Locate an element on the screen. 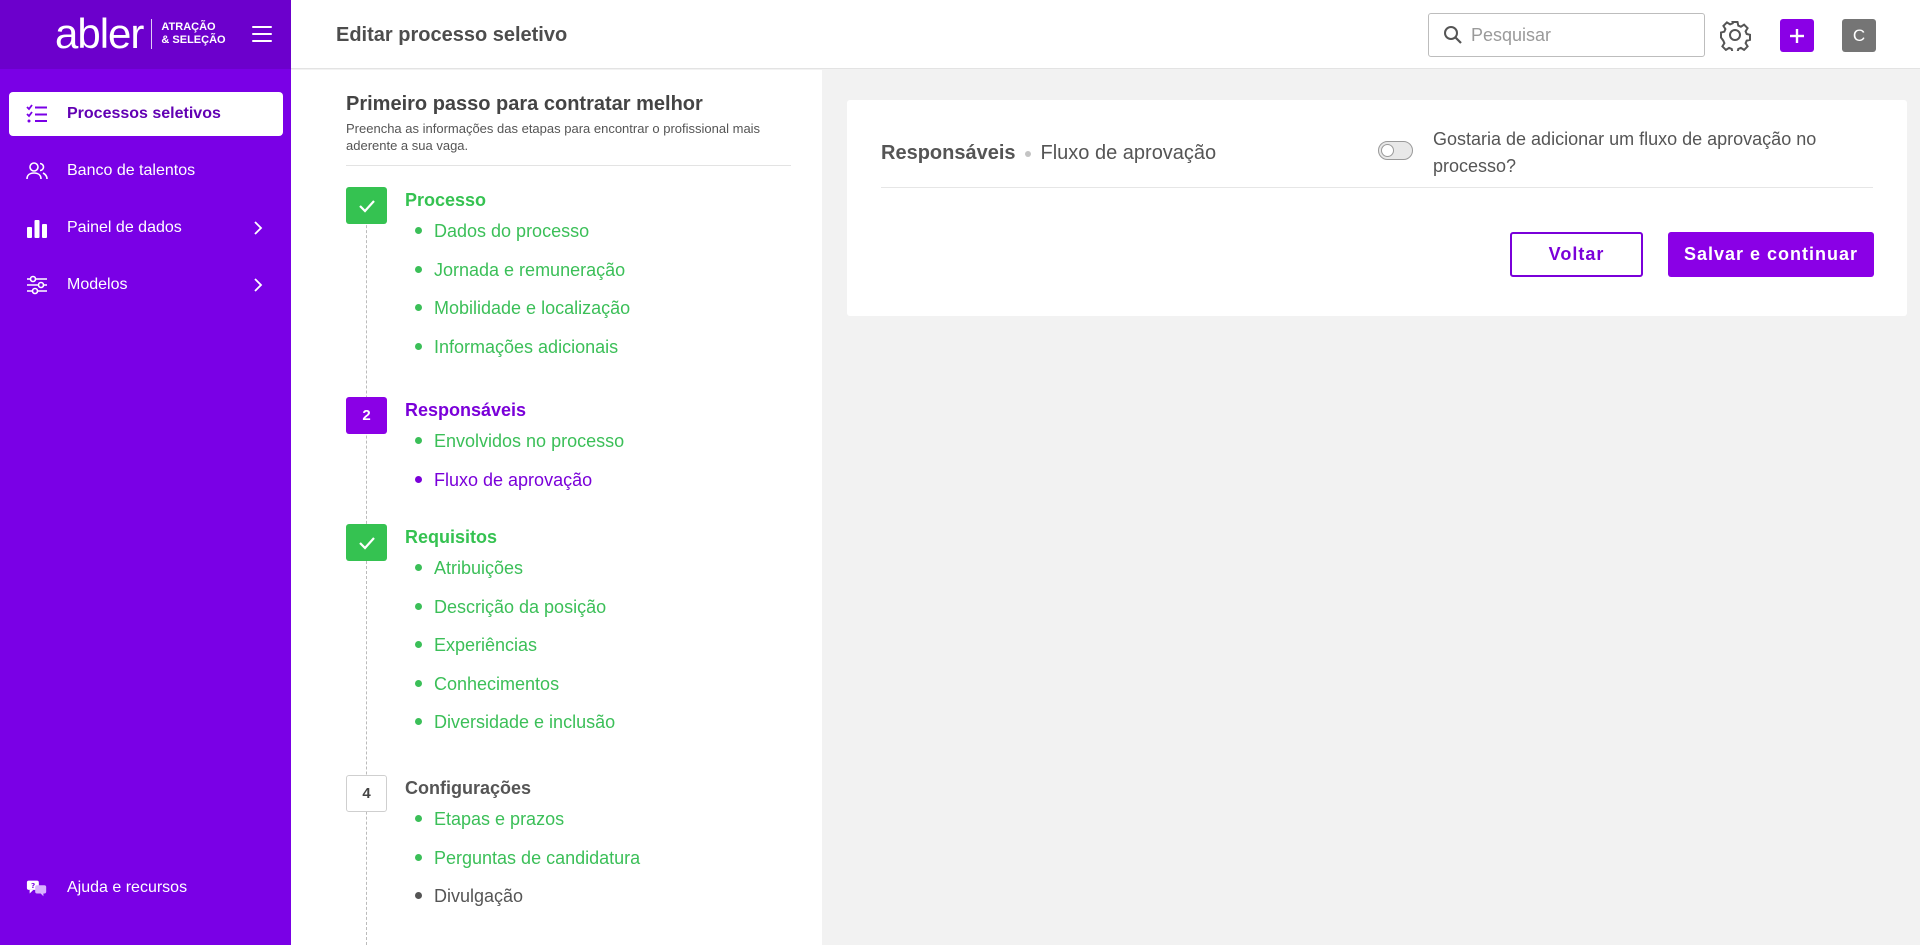  steps-title: Primeiro passo para contratar melhor is located at coordinates (524, 104).